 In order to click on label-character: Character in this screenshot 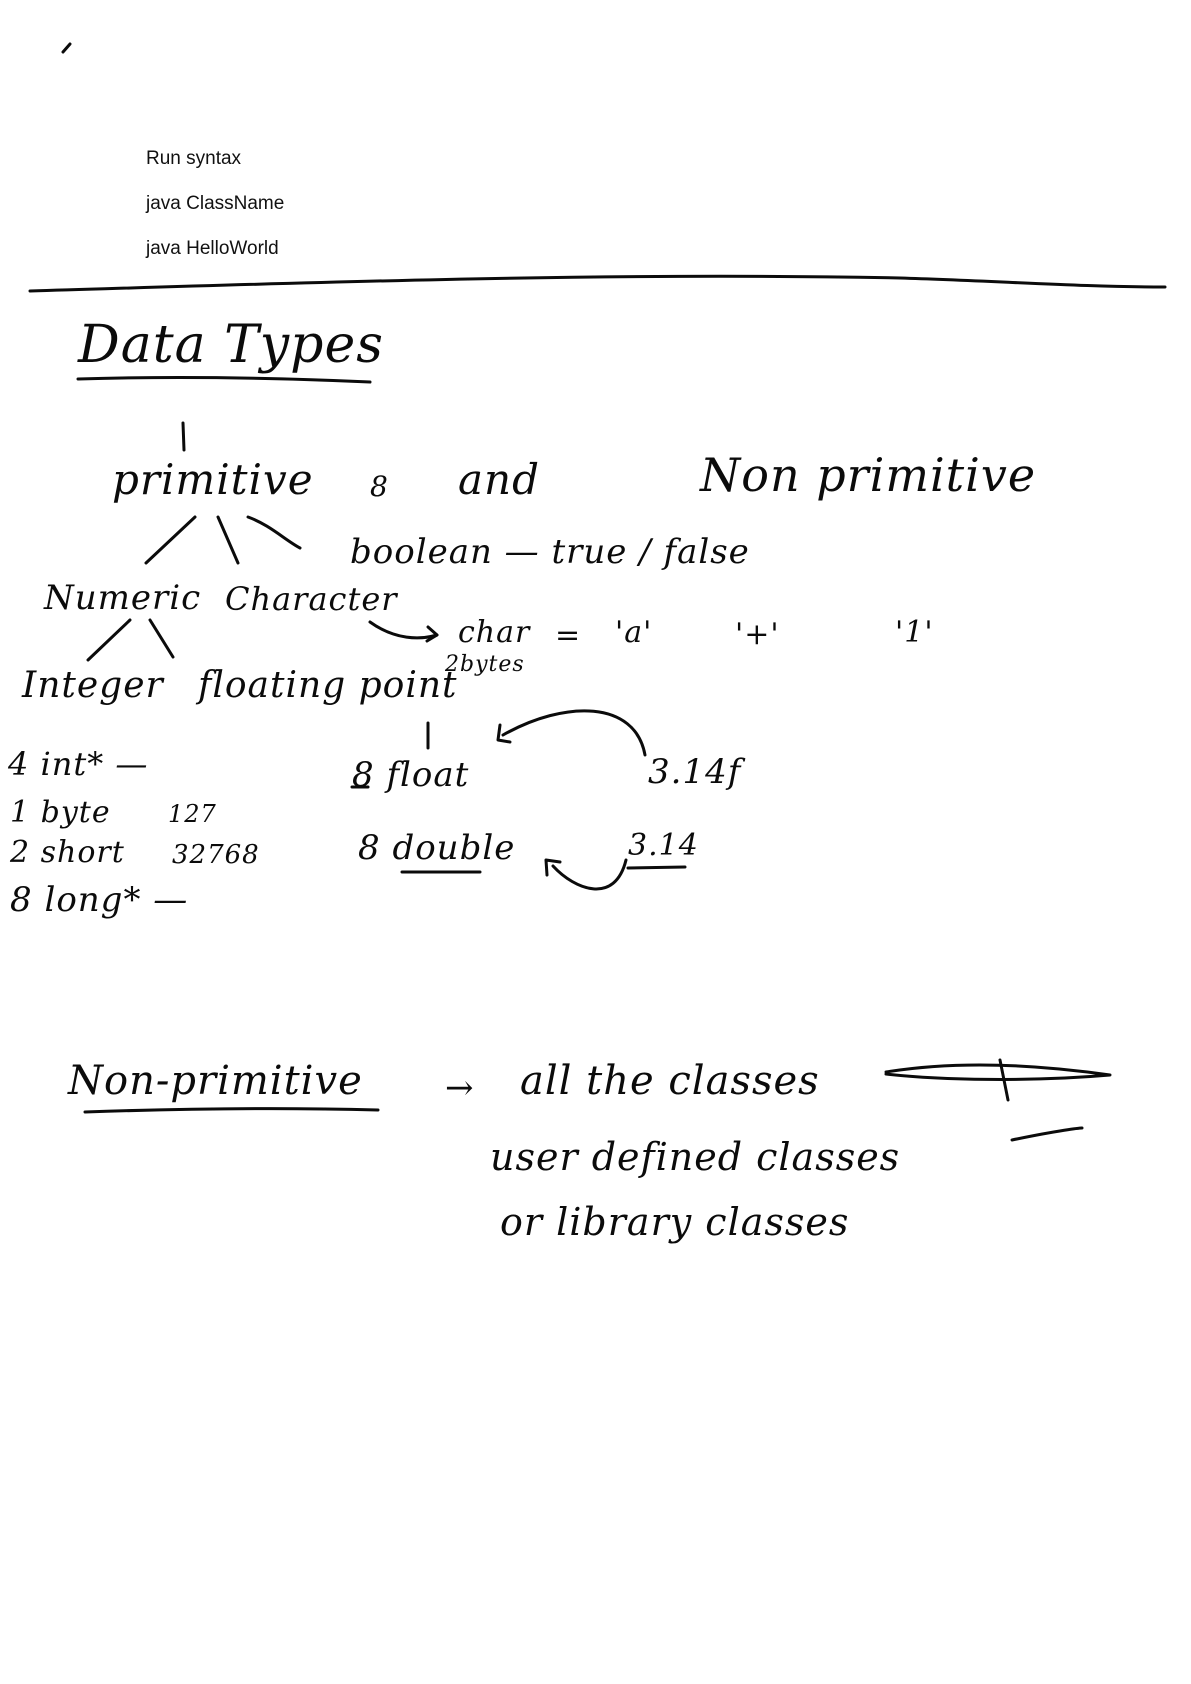, I will do `click(311, 599)`.